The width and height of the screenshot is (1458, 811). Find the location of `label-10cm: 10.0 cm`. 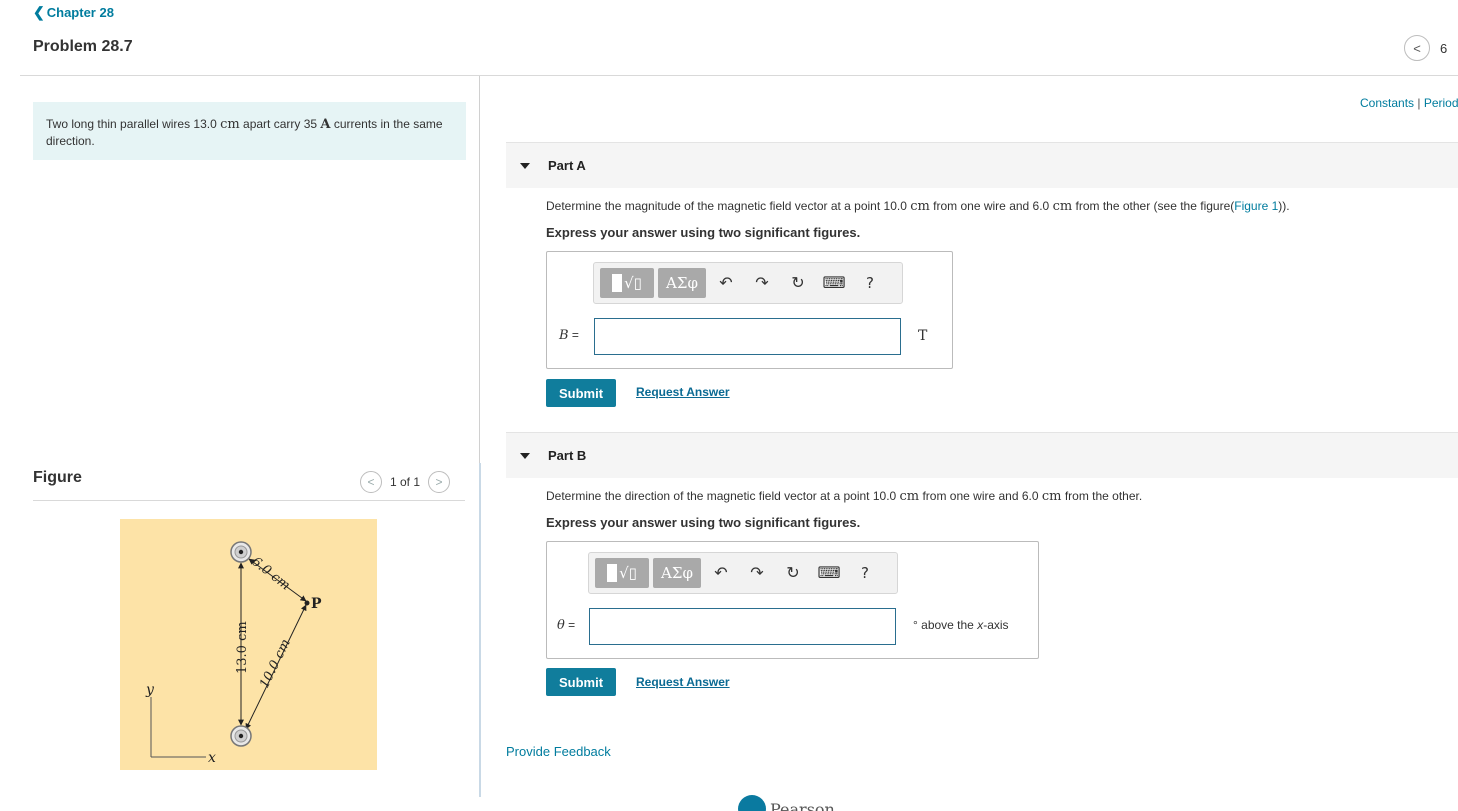

label-10cm: 10.0 cm is located at coordinates (275, 664).